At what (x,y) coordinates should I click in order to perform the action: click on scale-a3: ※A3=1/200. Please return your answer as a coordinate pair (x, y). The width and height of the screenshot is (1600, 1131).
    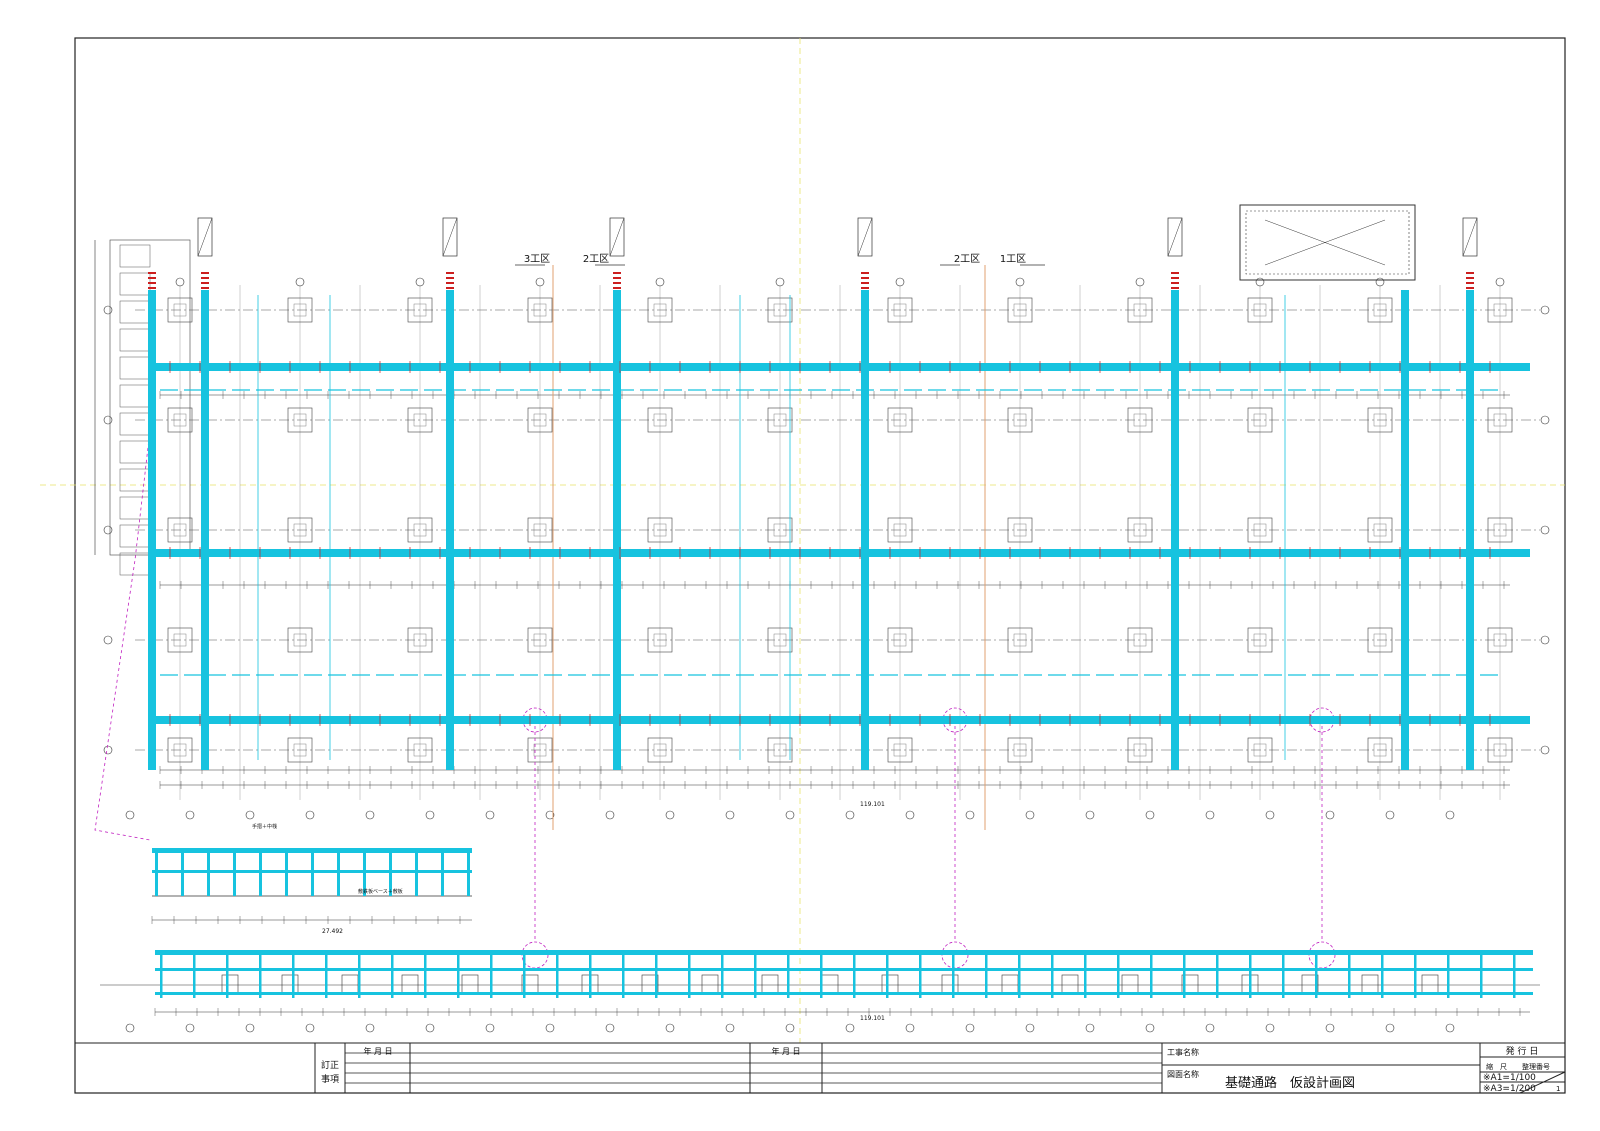
    Looking at the image, I should click on (1509, 1089).